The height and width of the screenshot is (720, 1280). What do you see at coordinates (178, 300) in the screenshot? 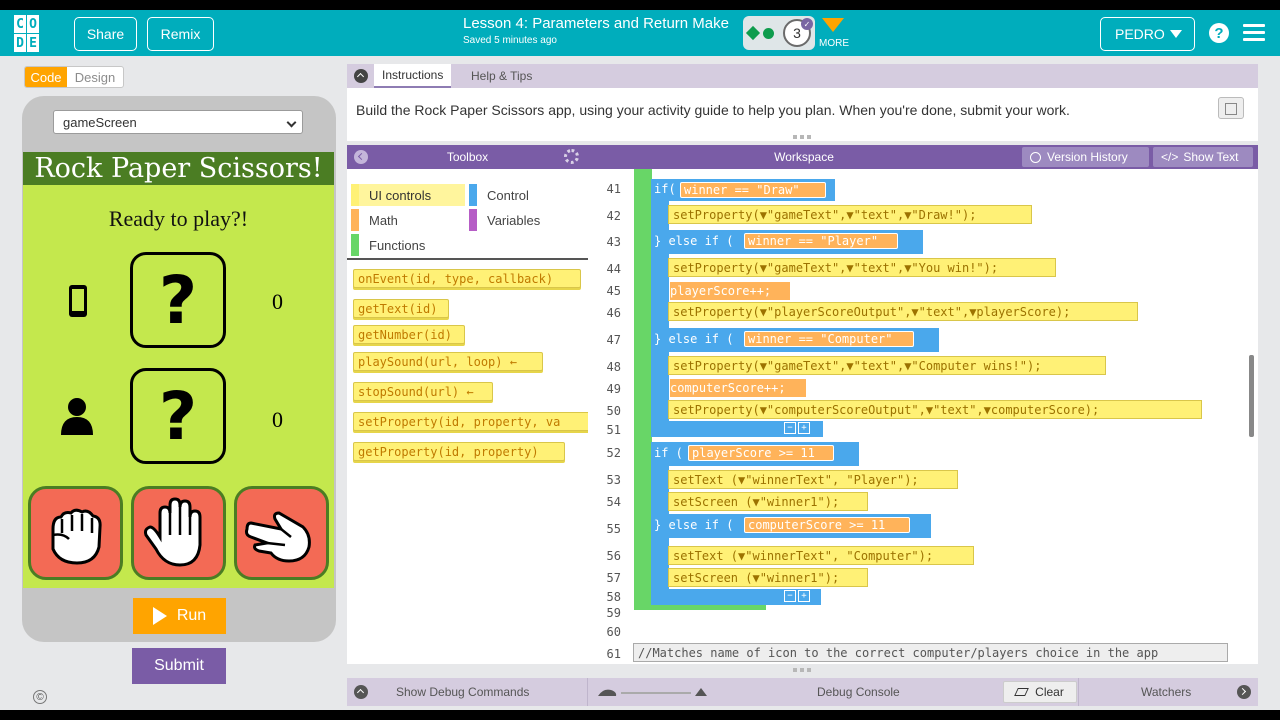
I see `computer-choice-box: ?` at bounding box center [178, 300].